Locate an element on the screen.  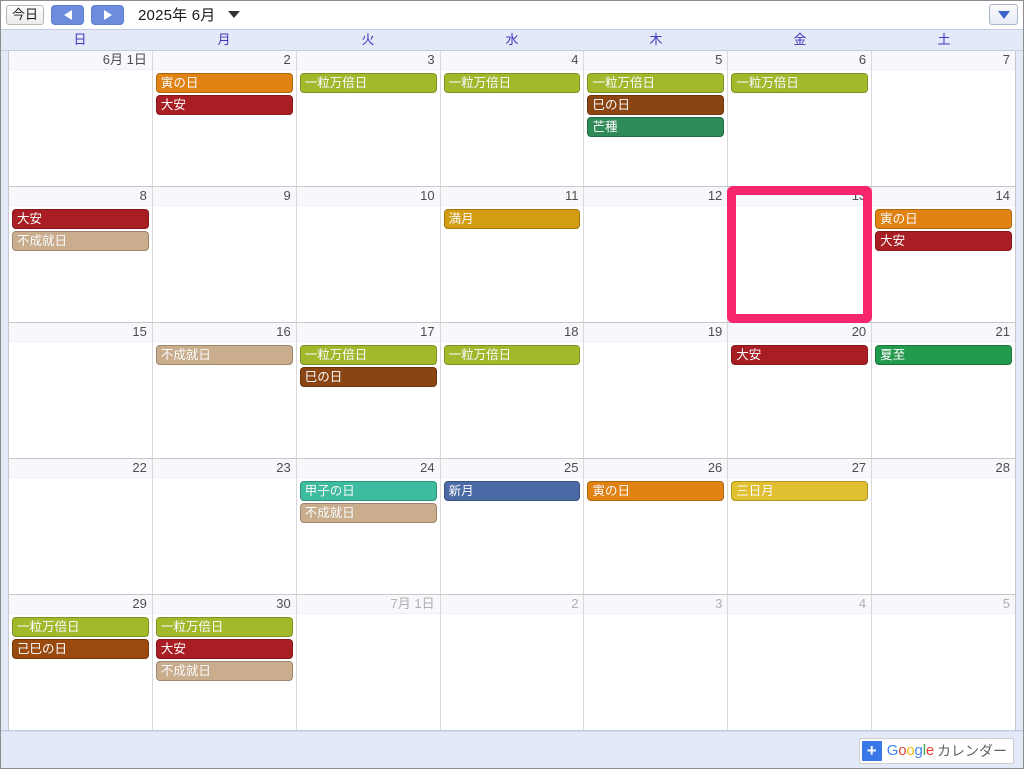
calendar-day-cell: 2 is located at coordinates (512, 662).